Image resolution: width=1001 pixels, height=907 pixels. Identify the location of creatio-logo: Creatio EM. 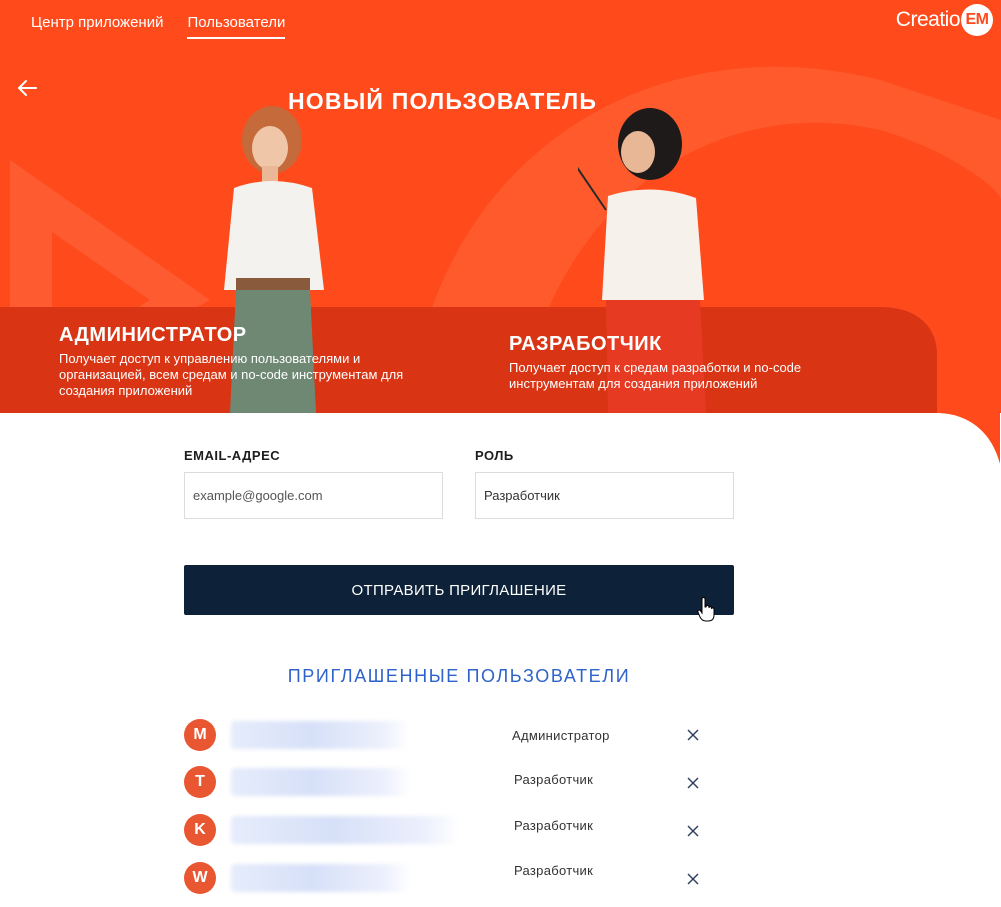
(944, 20).